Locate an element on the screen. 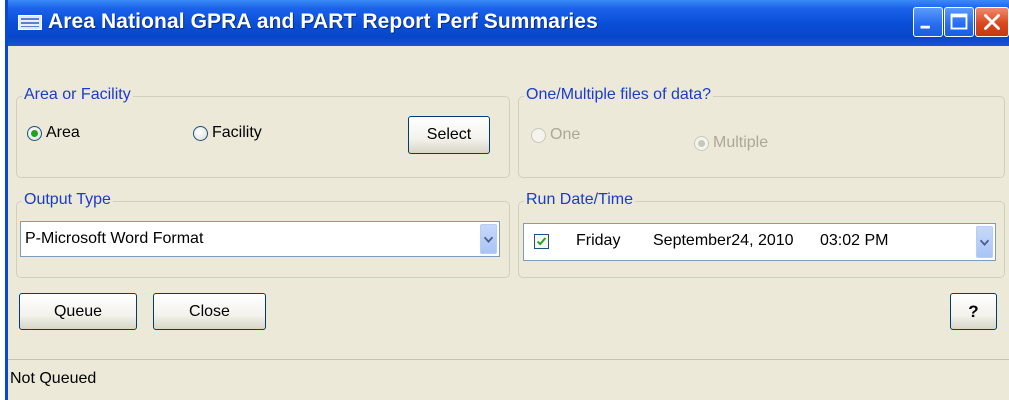 Image resolution: width=1009 pixels, height=400 pixels. facility-radio-label: Facility is located at coordinates (237, 132).